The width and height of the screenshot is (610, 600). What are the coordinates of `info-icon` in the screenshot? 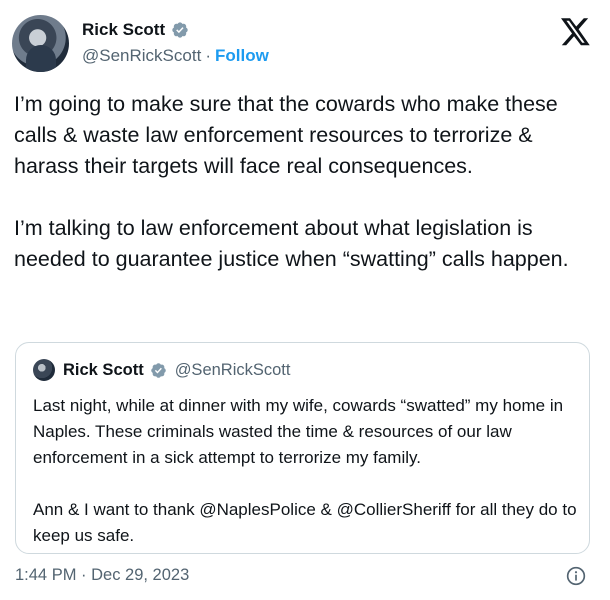 It's located at (576, 576).